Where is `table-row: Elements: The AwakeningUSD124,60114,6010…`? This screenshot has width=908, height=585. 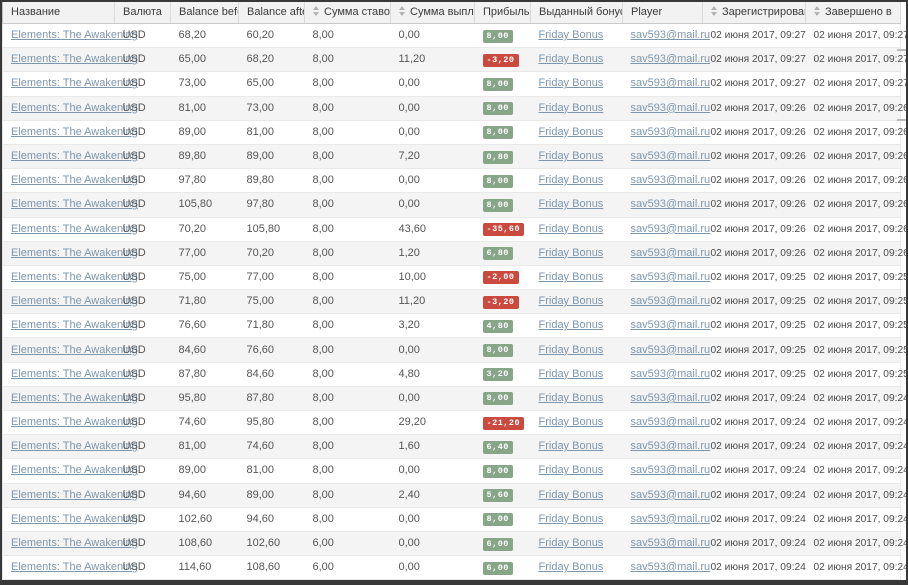 table-row: Elements: The AwakeningUSD124,60114,6010… is located at coordinates (451, 579).